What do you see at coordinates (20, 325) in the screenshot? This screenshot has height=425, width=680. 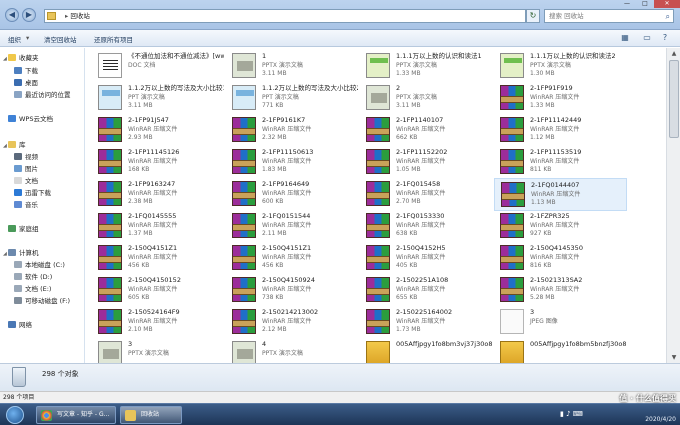 I see `sidebar-item-network: 网络` at bounding box center [20, 325].